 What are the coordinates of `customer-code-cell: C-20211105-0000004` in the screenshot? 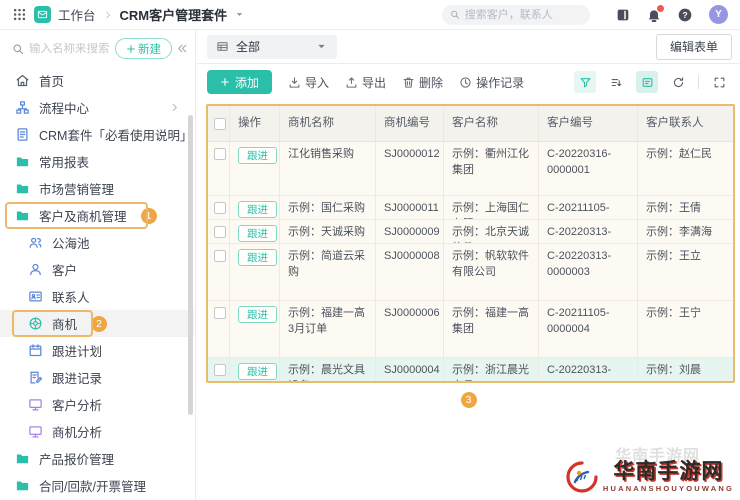 It's located at (588, 329).